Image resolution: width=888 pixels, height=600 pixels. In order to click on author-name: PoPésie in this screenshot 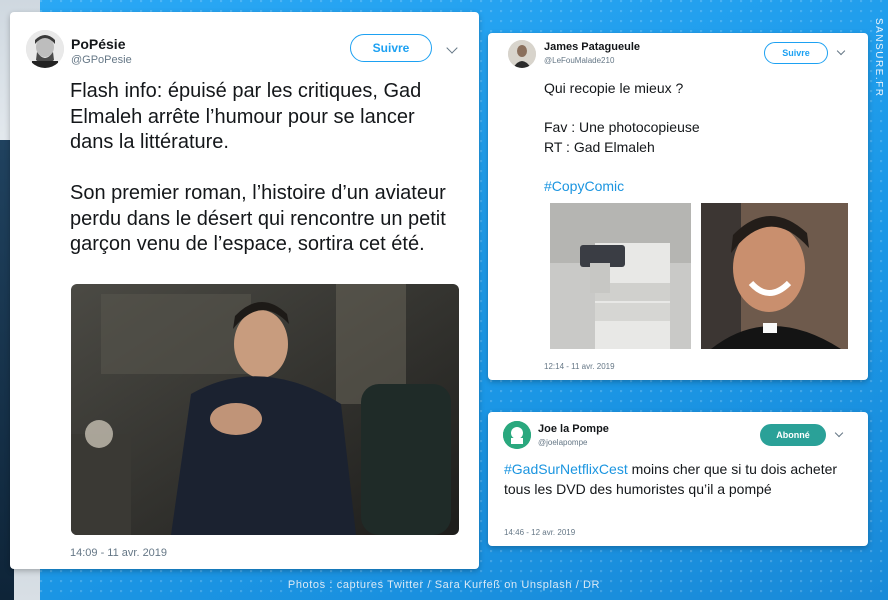, I will do `click(98, 44)`.